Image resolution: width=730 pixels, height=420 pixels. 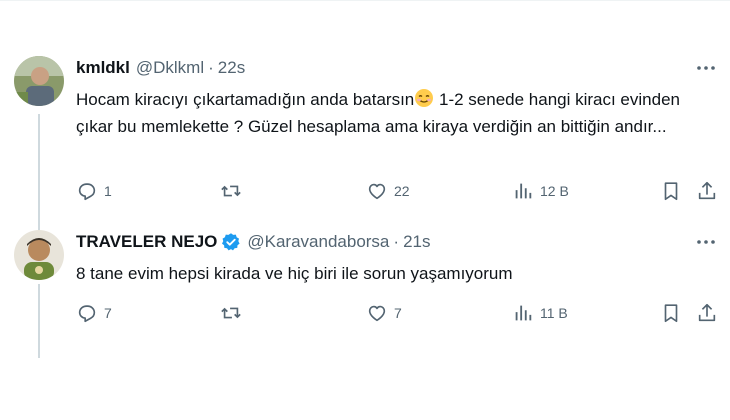 I want to click on like-count: 22, so click(x=402, y=191).